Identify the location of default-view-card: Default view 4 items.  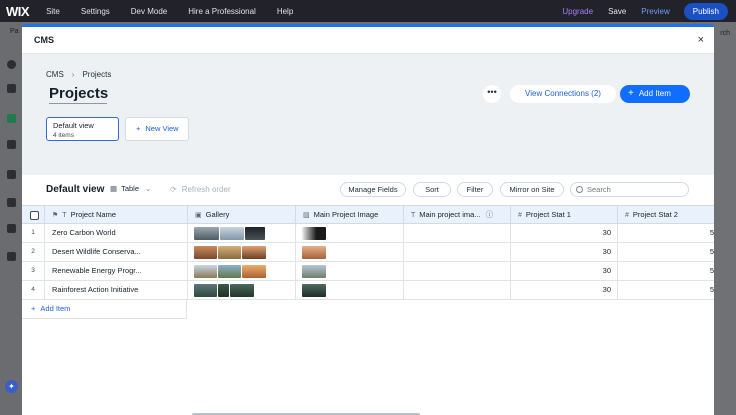
(82, 129).